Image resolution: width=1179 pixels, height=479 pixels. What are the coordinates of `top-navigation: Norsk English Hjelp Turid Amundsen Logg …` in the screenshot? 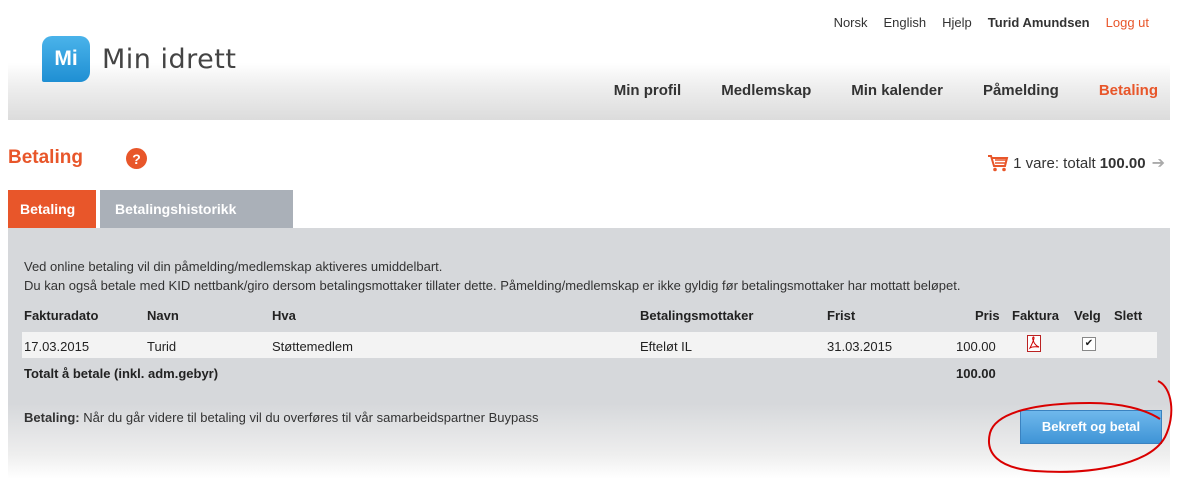 It's located at (983, 22).